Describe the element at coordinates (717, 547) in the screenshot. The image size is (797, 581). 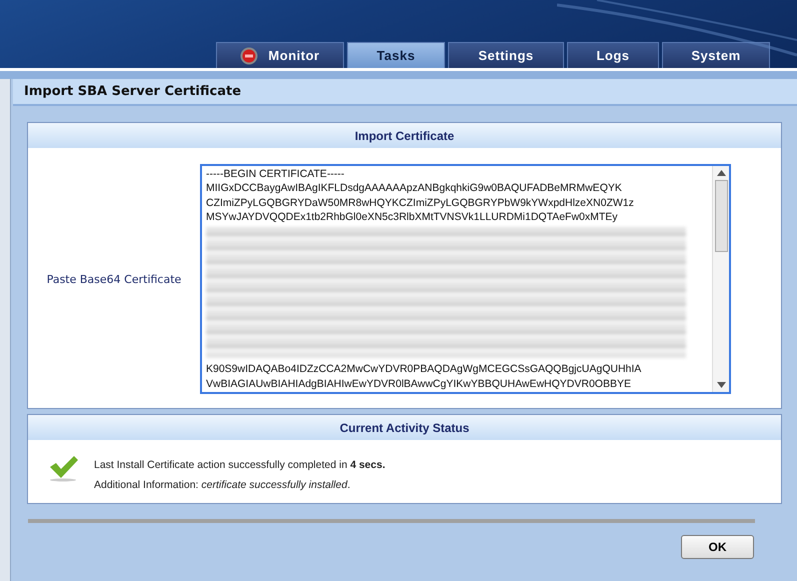
I see `ok-button: OK` at that location.